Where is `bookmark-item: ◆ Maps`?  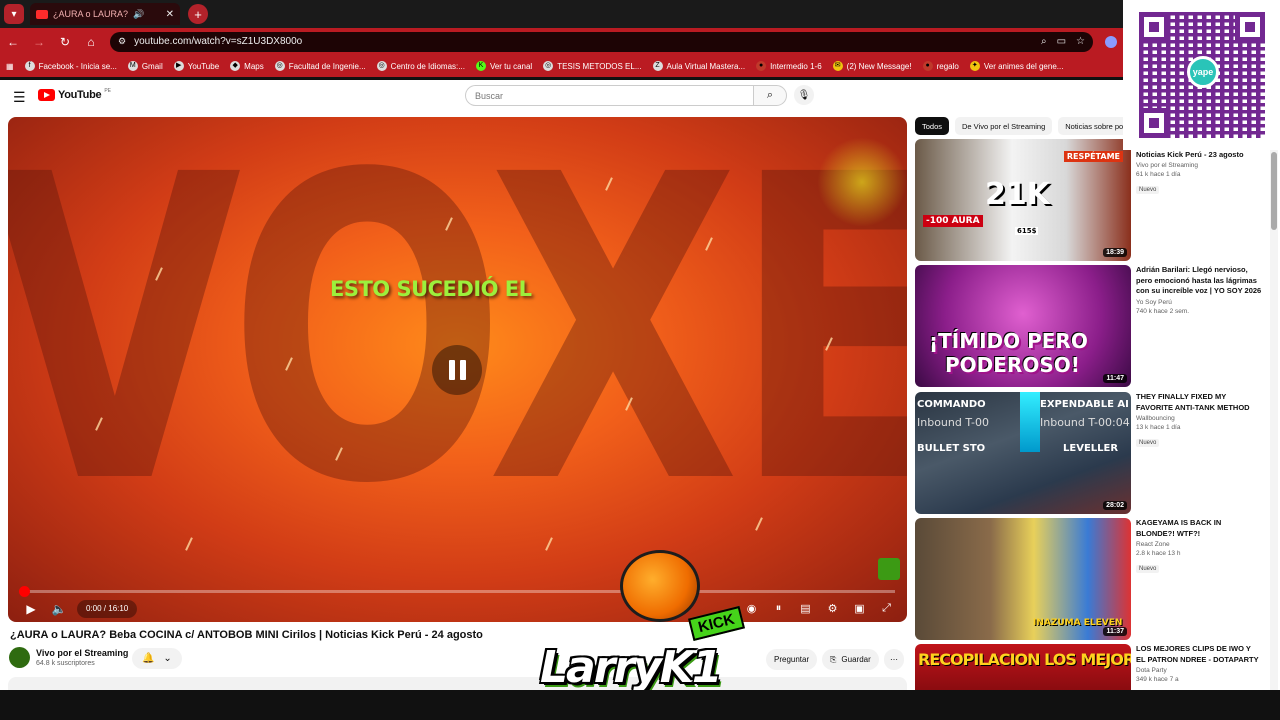
bookmark-item: ◆ Maps is located at coordinates (247, 66).